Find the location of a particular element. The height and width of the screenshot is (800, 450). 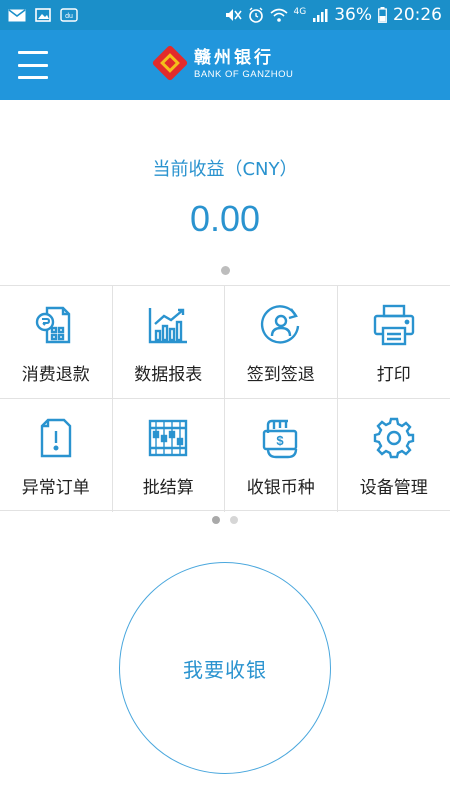

bank-logo: 赣州银行 BANK OF GANZHOU is located at coordinates (222, 65).